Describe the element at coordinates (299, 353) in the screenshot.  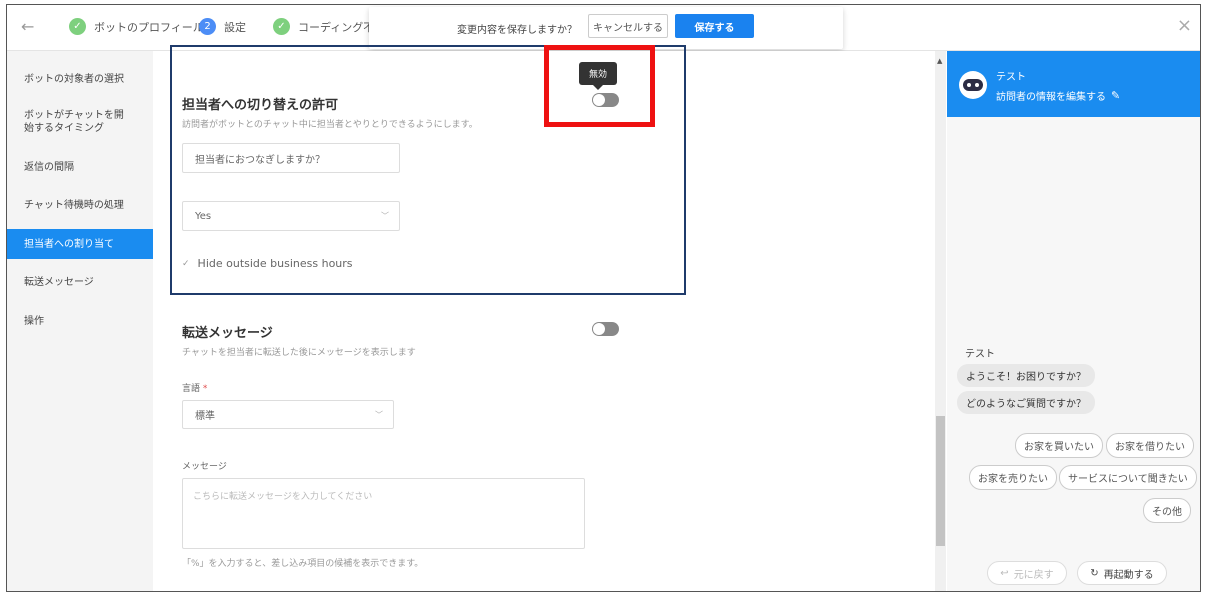
I see `transfer-description: チャットを担当者に転送した後にメッセージを表示します` at that location.